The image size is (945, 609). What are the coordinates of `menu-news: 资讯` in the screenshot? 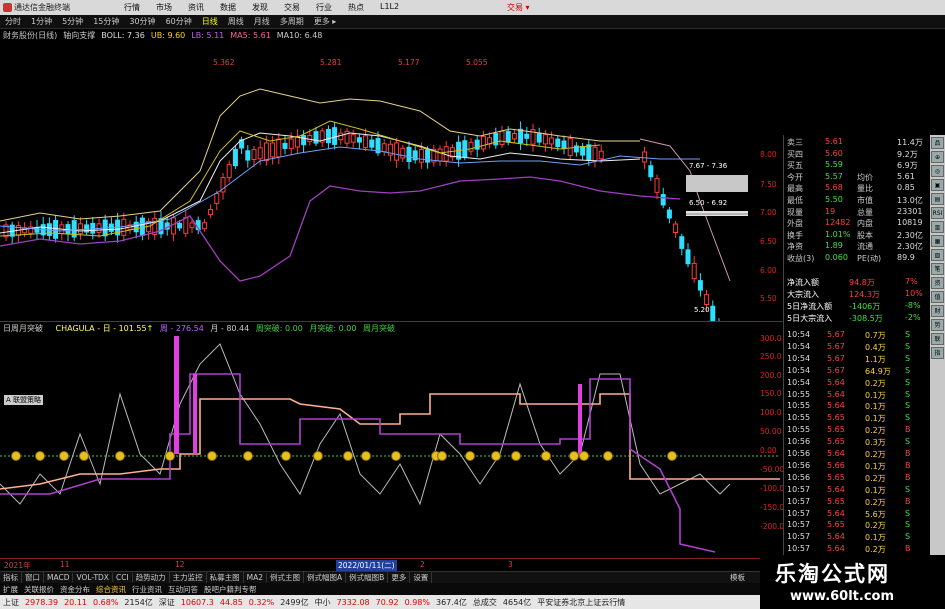 It's located at (196, 7).